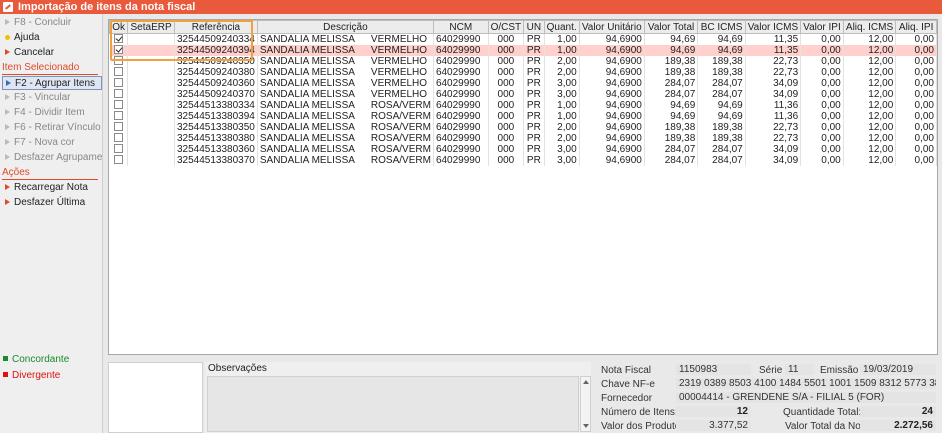 The image size is (942, 433). Describe the element at coordinates (119, 27) in the screenshot. I see `column-header: Ok` at that location.